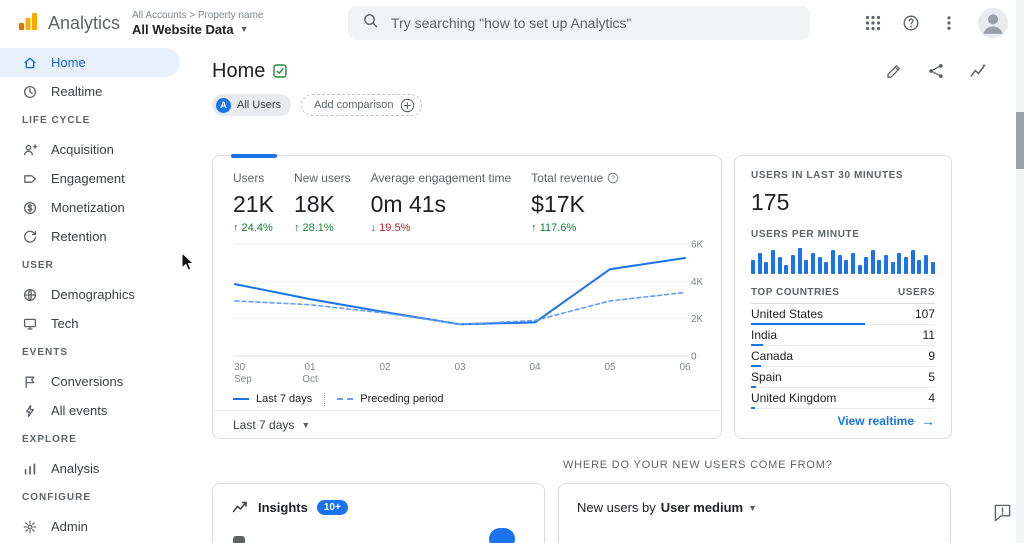 This screenshot has width=1024, height=543. I want to click on metric-delta: ↓ 19.5%, so click(390, 228).